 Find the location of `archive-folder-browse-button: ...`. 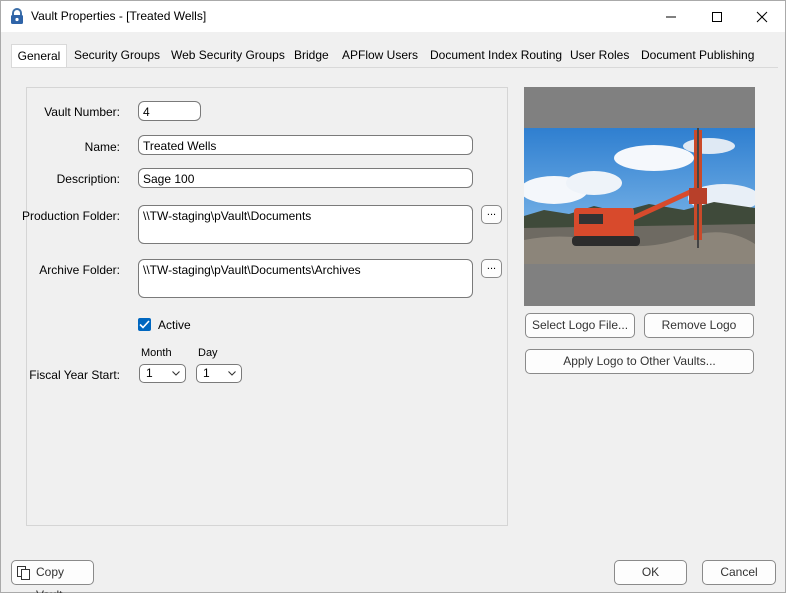

archive-folder-browse-button: ... is located at coordinates (491, 268).